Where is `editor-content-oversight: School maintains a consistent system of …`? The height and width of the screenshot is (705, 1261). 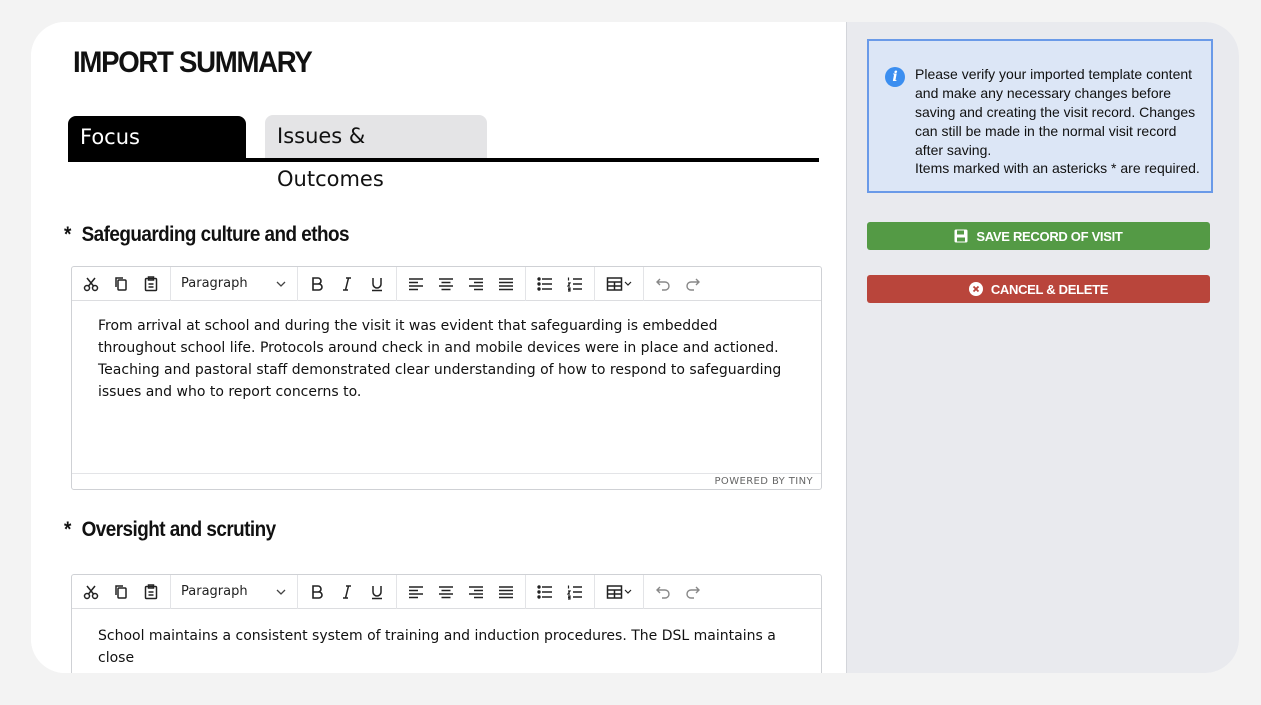
editor-content-oversight: School maintains a consistent system of … is located at coordinates (446, 641).